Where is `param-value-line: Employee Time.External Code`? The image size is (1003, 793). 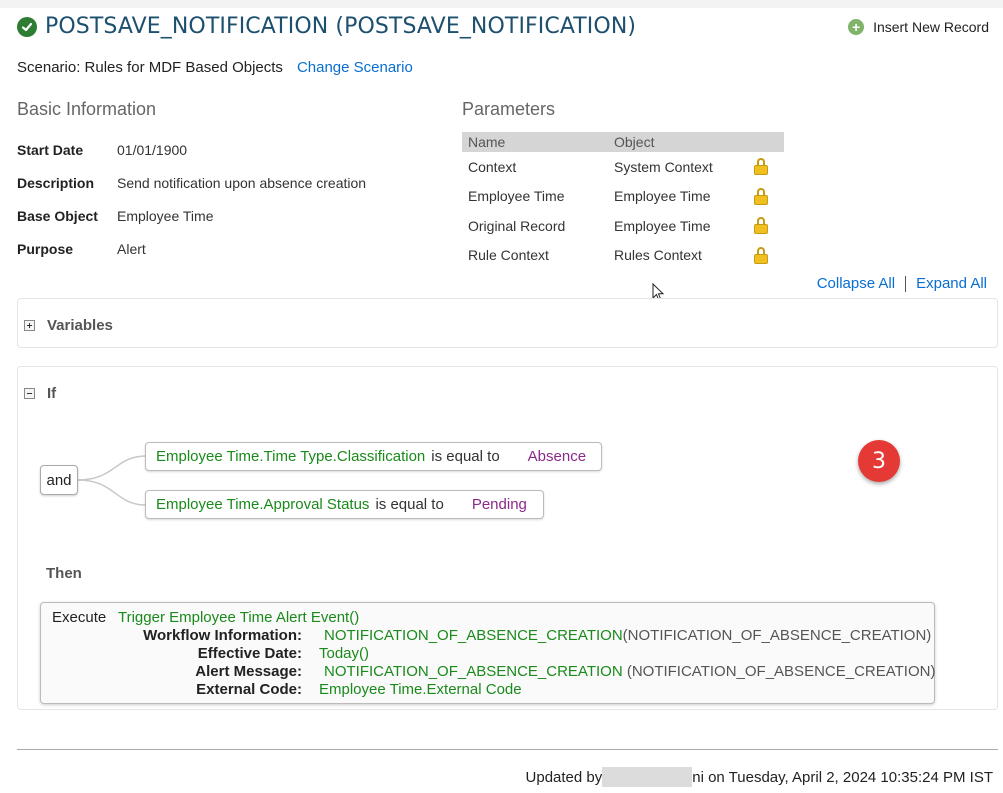 param-value-line: Employee Time.External Code is located at coordinates (420, 689).